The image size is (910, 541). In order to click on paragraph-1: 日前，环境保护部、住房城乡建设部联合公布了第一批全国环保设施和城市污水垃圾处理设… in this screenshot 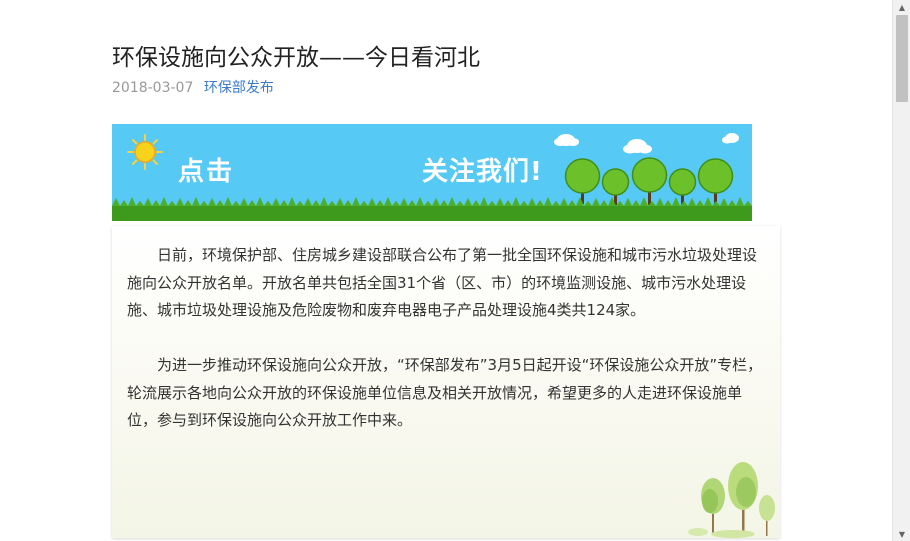, I will do `click(442, 282)`.